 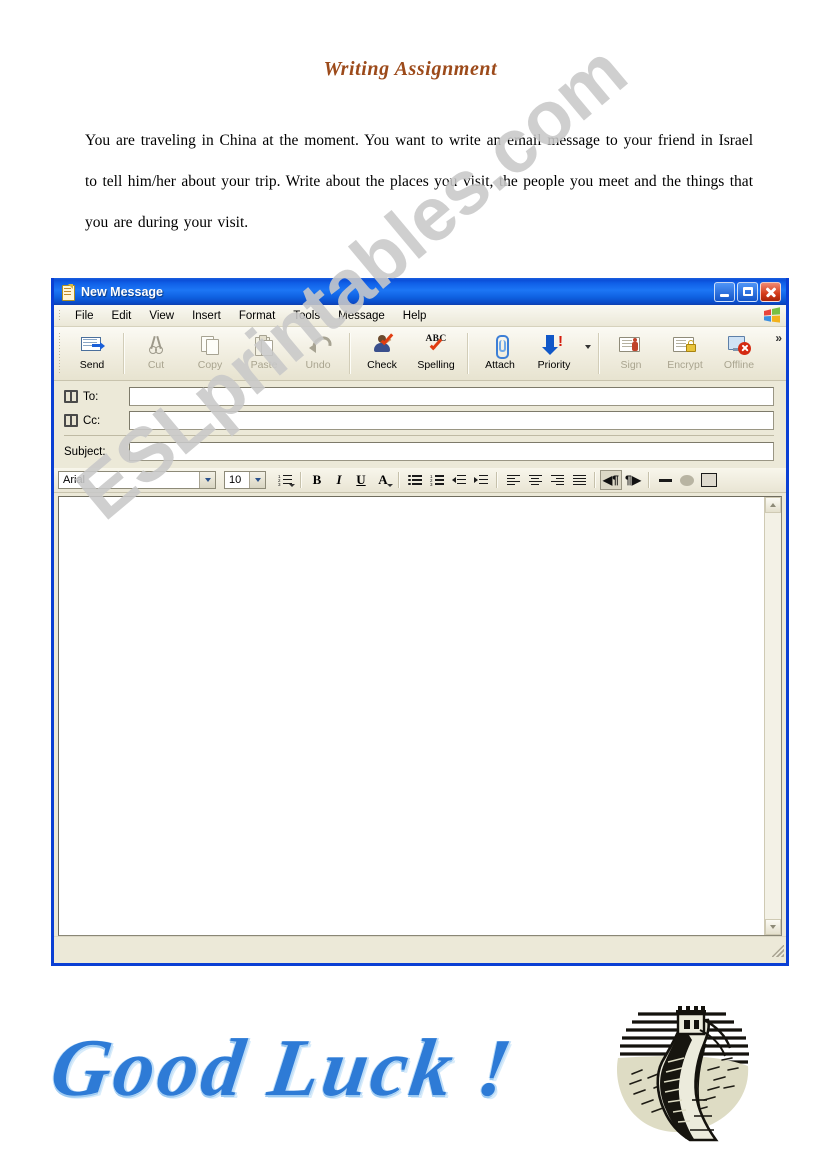 I want to click on menu-item-insert: Insert, so click(x=206, y=316).